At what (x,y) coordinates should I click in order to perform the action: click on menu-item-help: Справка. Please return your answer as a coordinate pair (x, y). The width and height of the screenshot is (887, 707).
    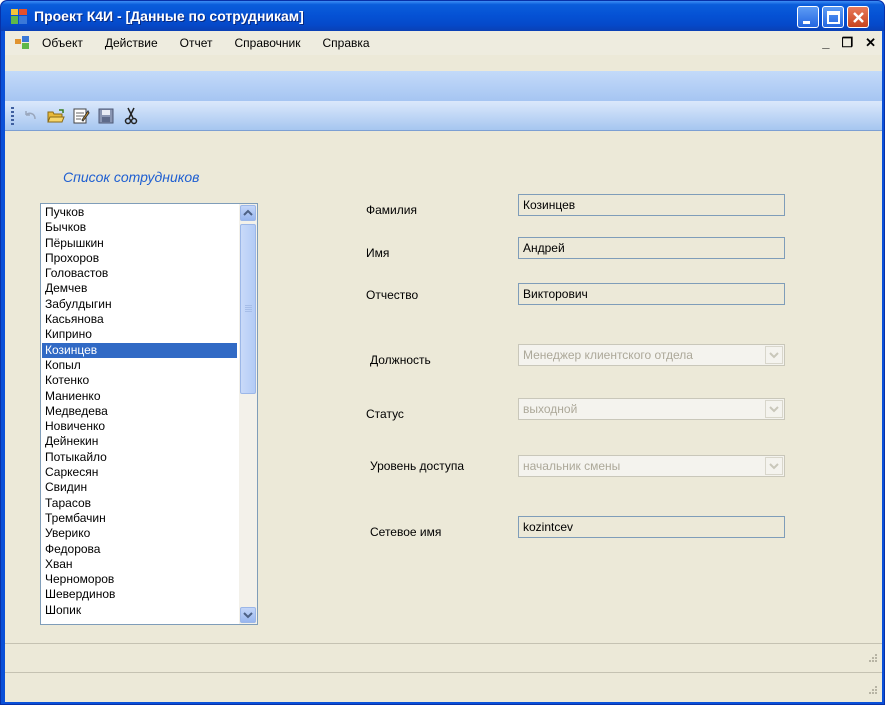
    Looking at the image, I should click on (346, 43).